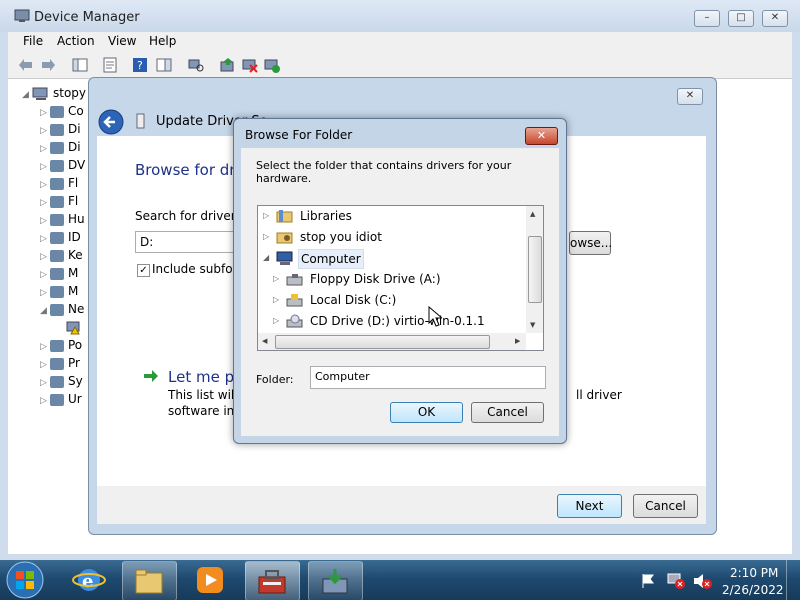 This screenshot has height=601, width=800. Describe the element at coordinates (428, 377) in the screenshot. I see `folder-input: Computer` at that location.